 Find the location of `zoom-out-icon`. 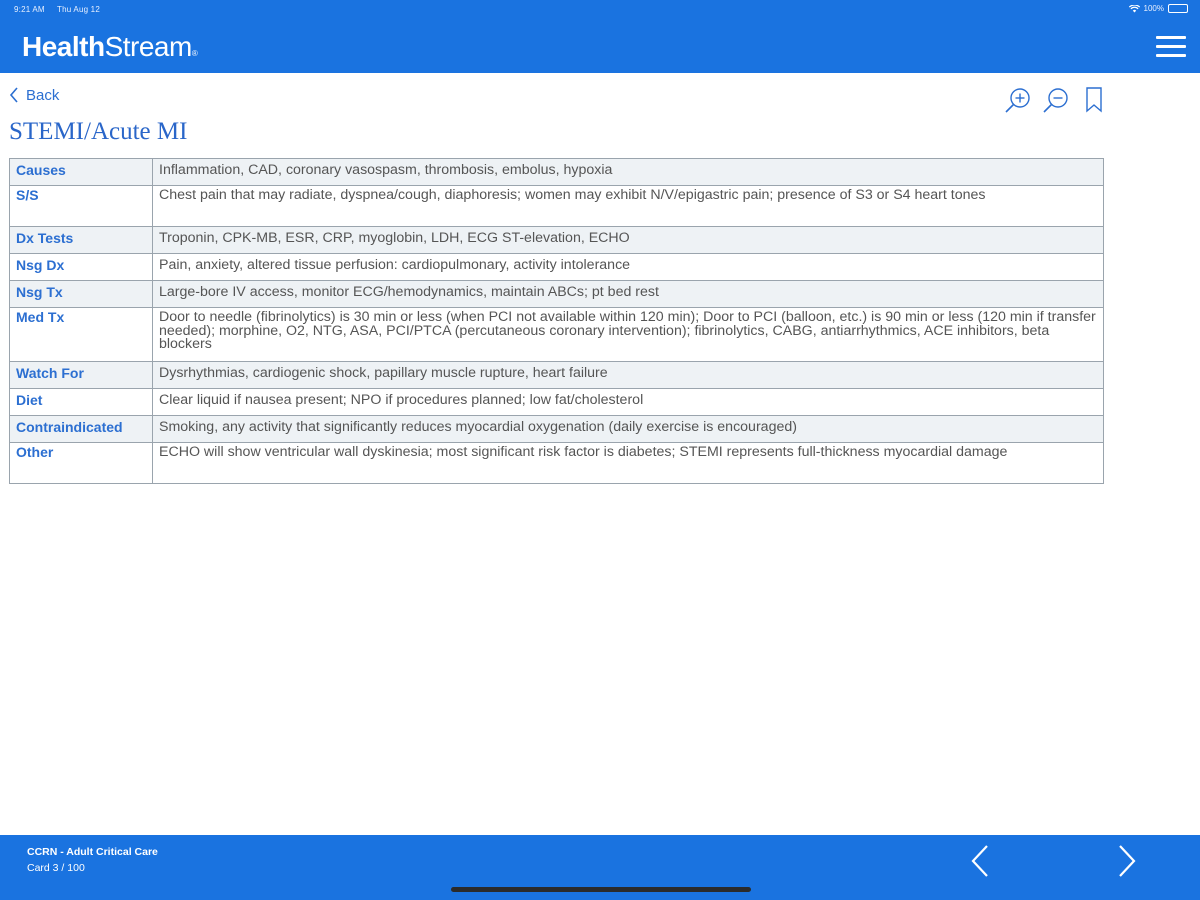

zoom-out-icon is located at coordinates (1056, 100).